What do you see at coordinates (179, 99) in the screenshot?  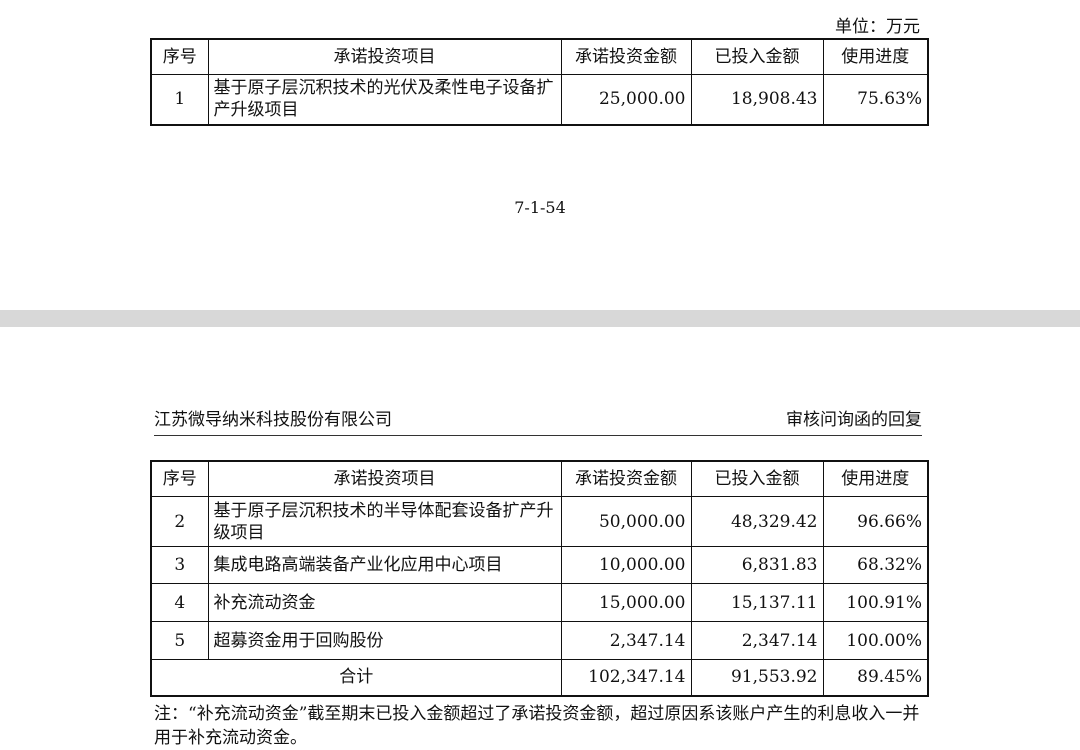 I see `row-idx: 1` at bounding box center [179, 99].